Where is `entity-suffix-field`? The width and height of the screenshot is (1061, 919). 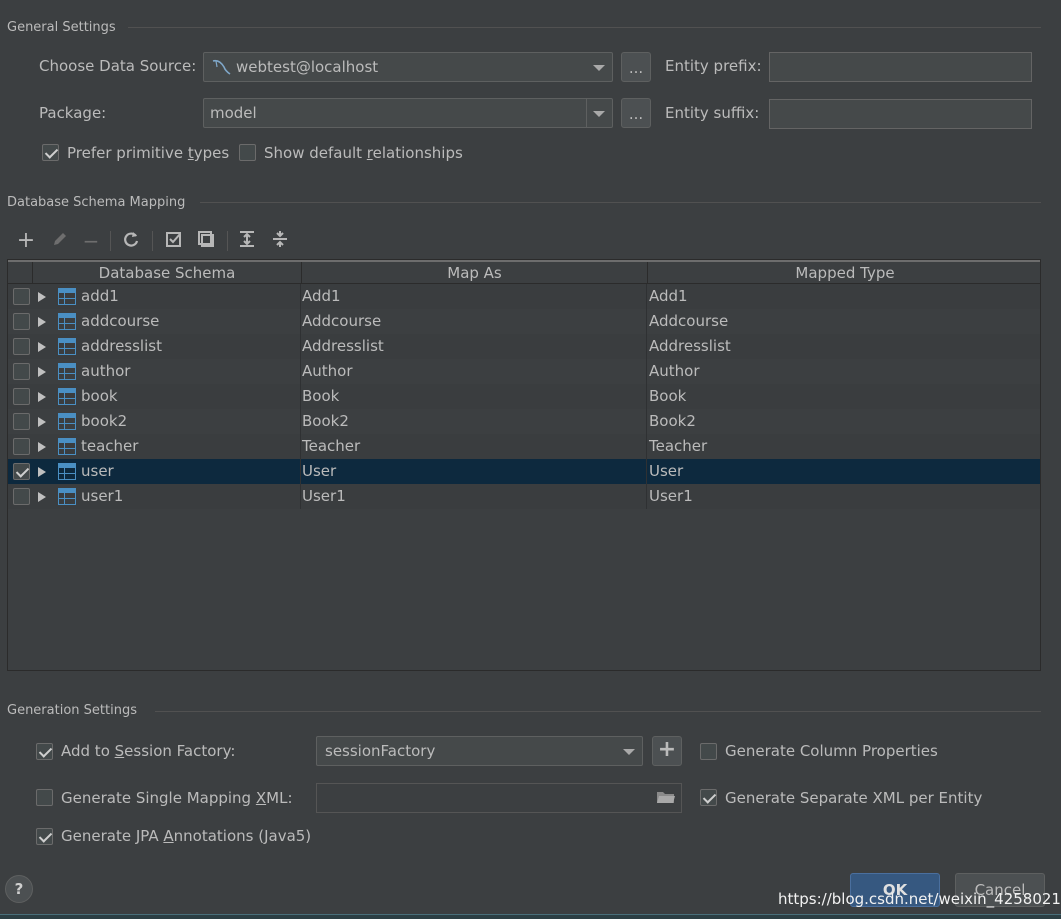 entity-suffix-field is located at coordinates (900, 114).